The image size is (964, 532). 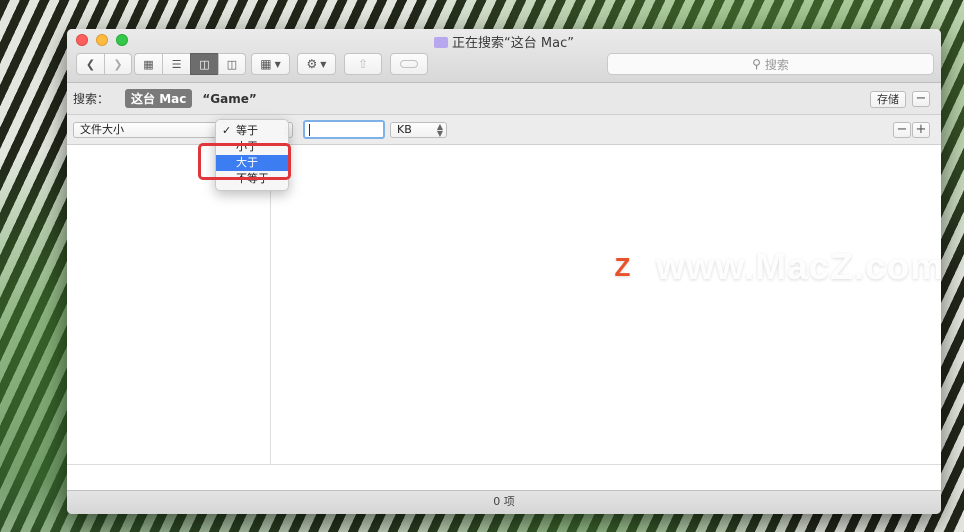 What do you see at coordinates (921, 130) in the screenshot?
I see `add-criteria-button: +` at bounding box center [921, 130].